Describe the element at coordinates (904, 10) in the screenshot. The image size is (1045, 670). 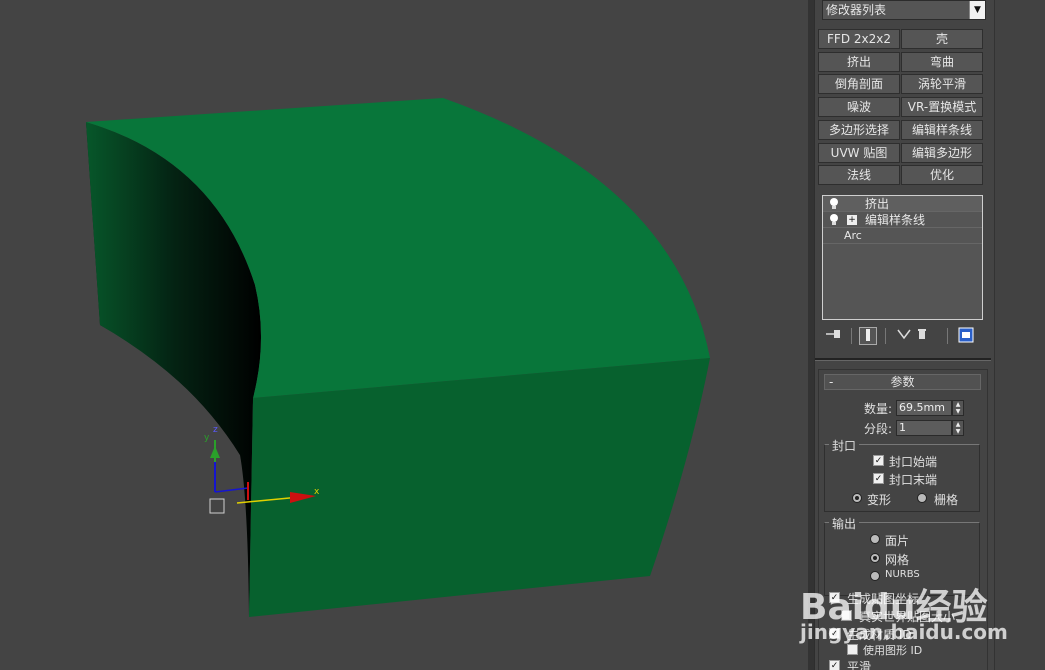
I see `modifier-list-dropdown: 修改器列表 ▼` at that location.